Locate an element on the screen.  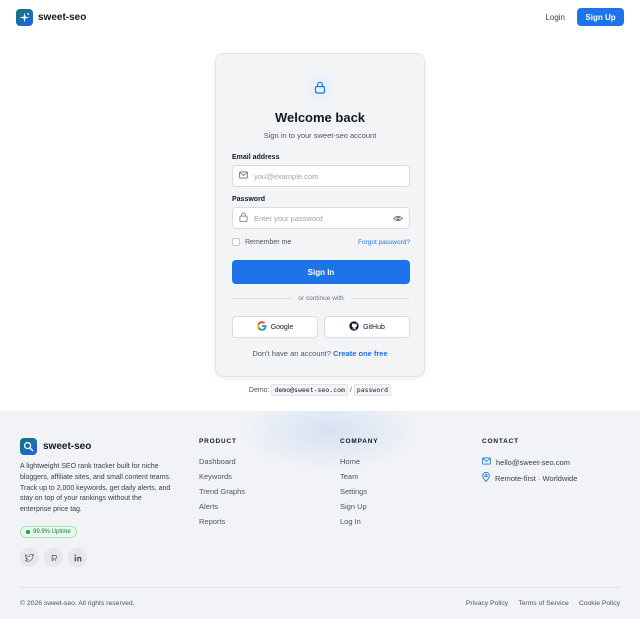
footer-link-settings: Settings is located at coordinates (359, 491).